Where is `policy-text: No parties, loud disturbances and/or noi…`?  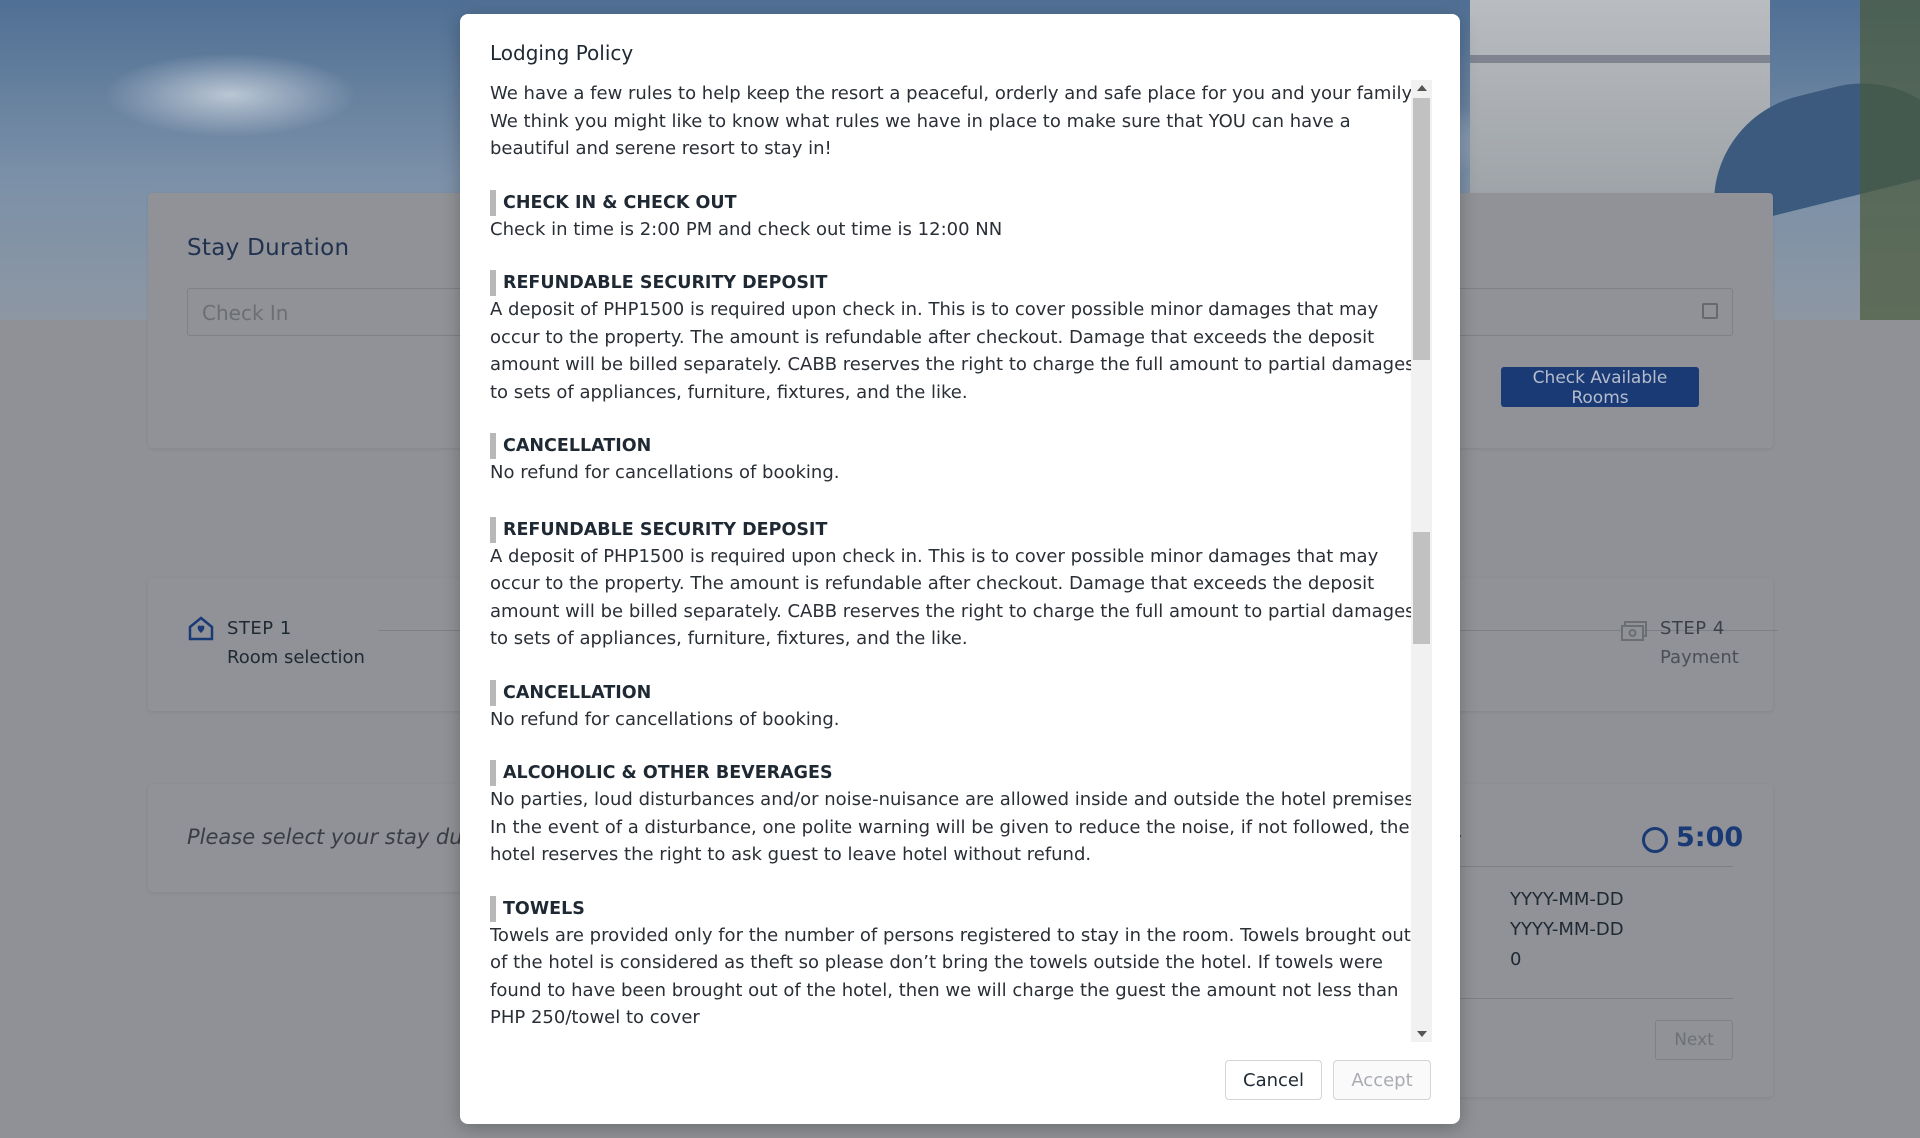 policy-text: No parties, loud disturbances and/or noi… is located at coordinates (955, 827).